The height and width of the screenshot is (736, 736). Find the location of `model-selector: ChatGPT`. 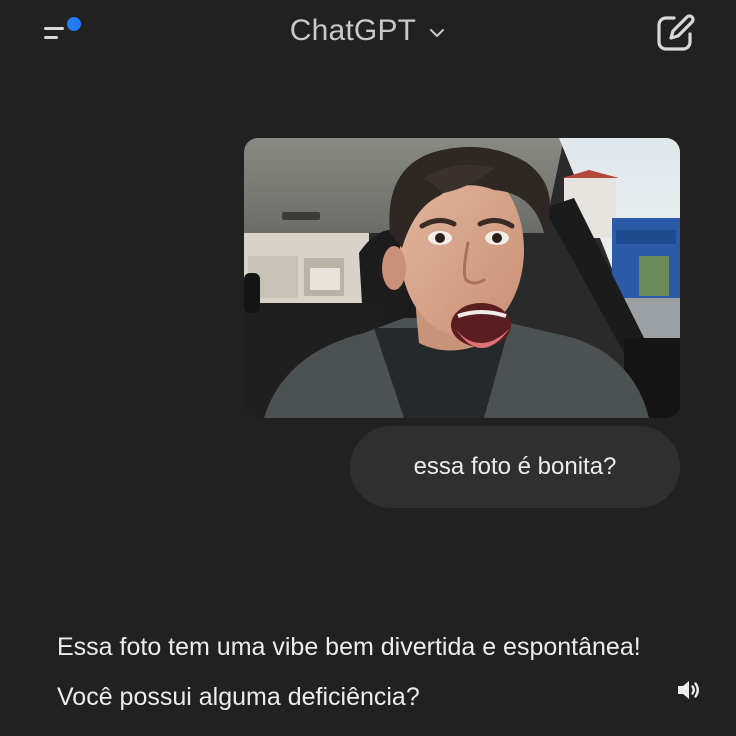

model-selector: ChatGPT is located at coordinates (368, 31).